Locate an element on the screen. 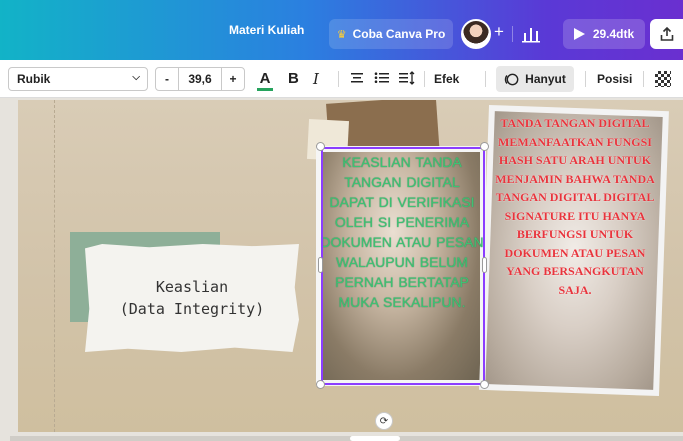 The width and height of the screenshot is (683, 441). editor-header: Materi Kuliah ♛ Coba Canva Pro + 29.4dtk is located at coordinates (341, 30).